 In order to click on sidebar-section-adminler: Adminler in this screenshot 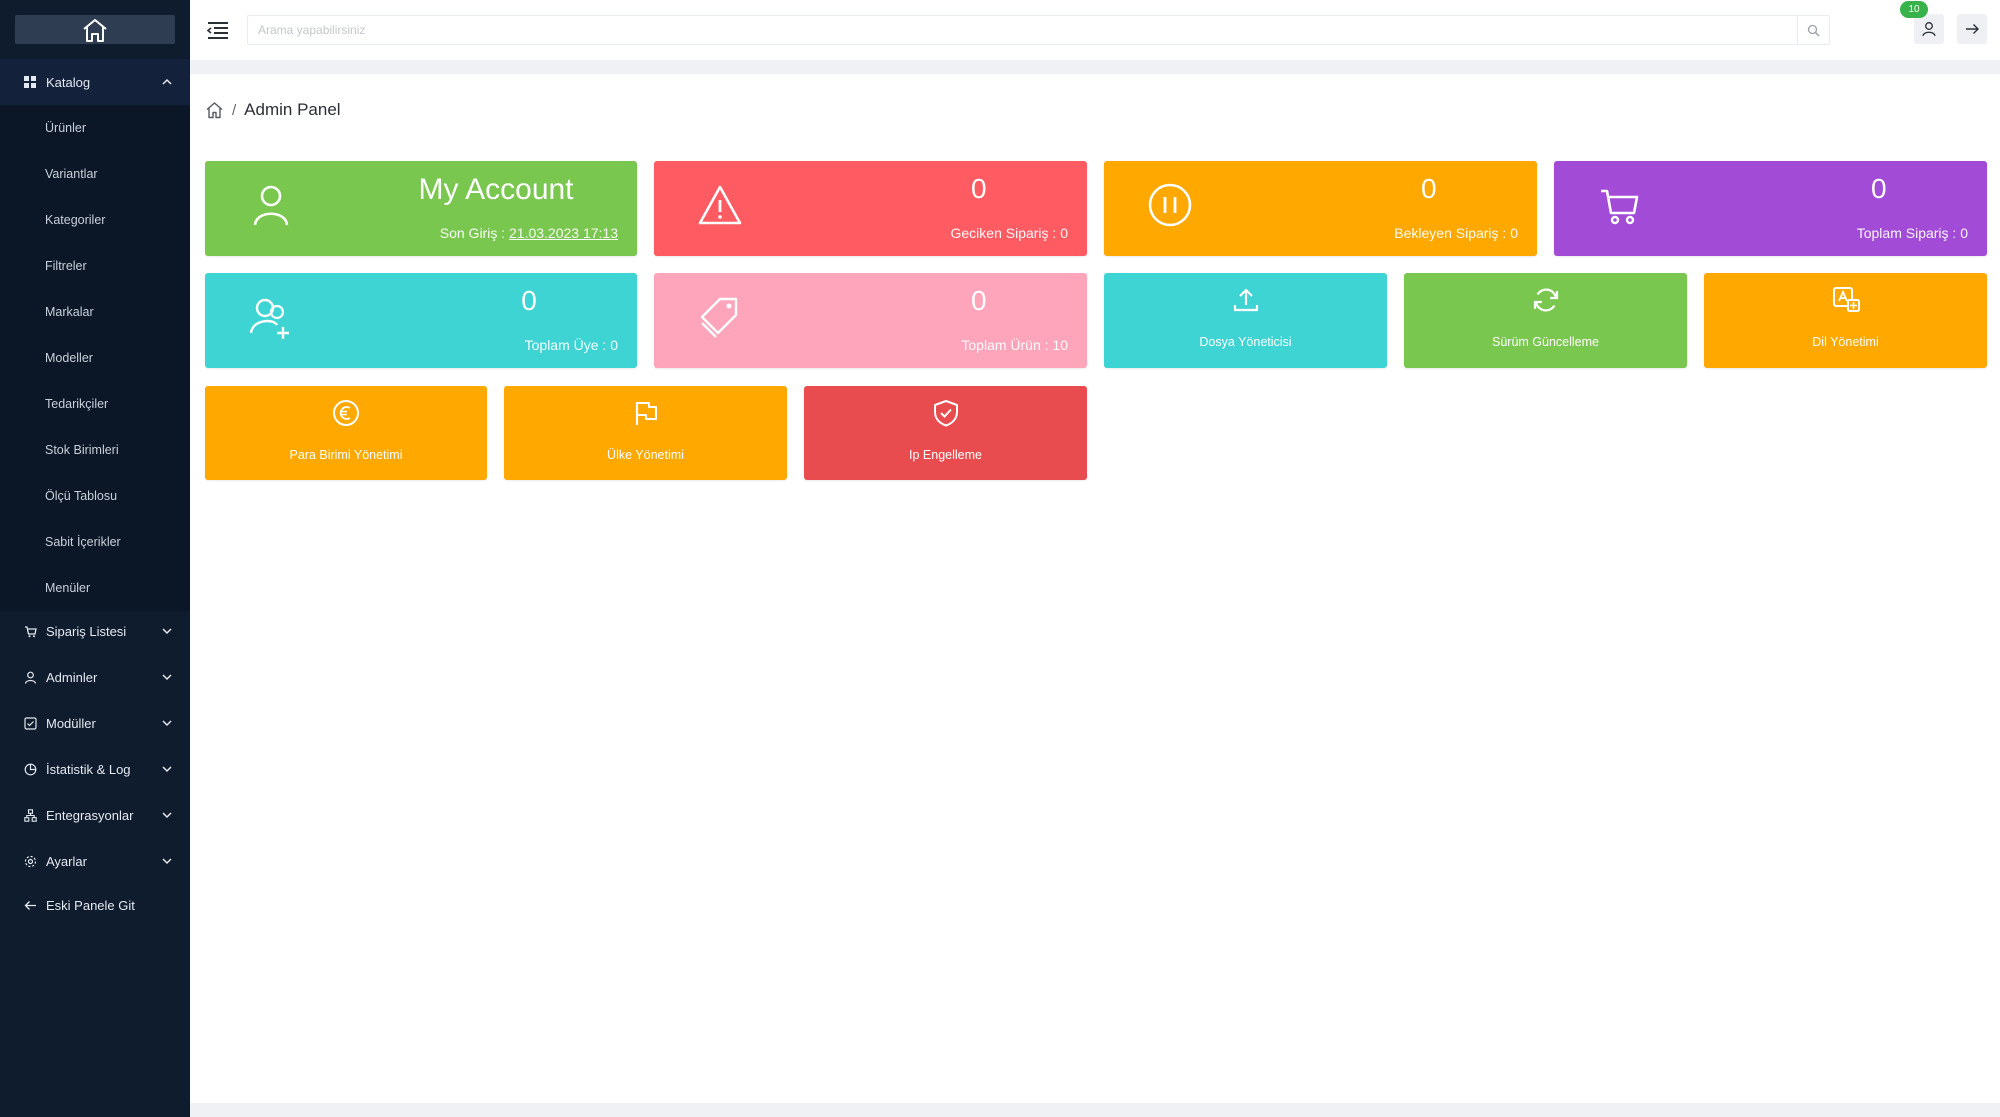, I will do `click(95, 677)`.